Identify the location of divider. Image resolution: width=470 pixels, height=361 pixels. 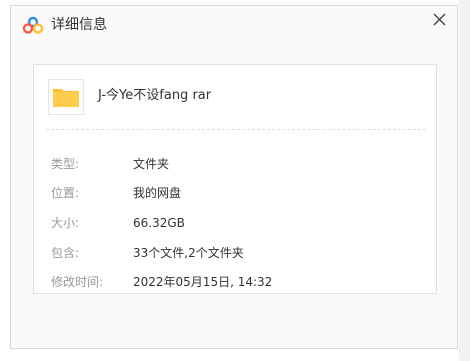
(236, 129).